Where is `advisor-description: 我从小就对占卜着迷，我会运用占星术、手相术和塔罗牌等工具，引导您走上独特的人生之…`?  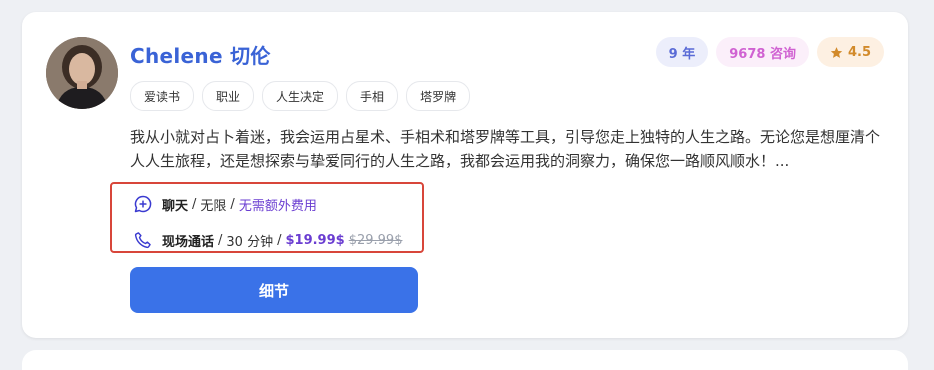
advisor-description: 我从小就对占卜着迷，我会运用占星术、手相术和塔罗牌等工具，引导您走上独特的人生之… is located at coordinates (505, 149).